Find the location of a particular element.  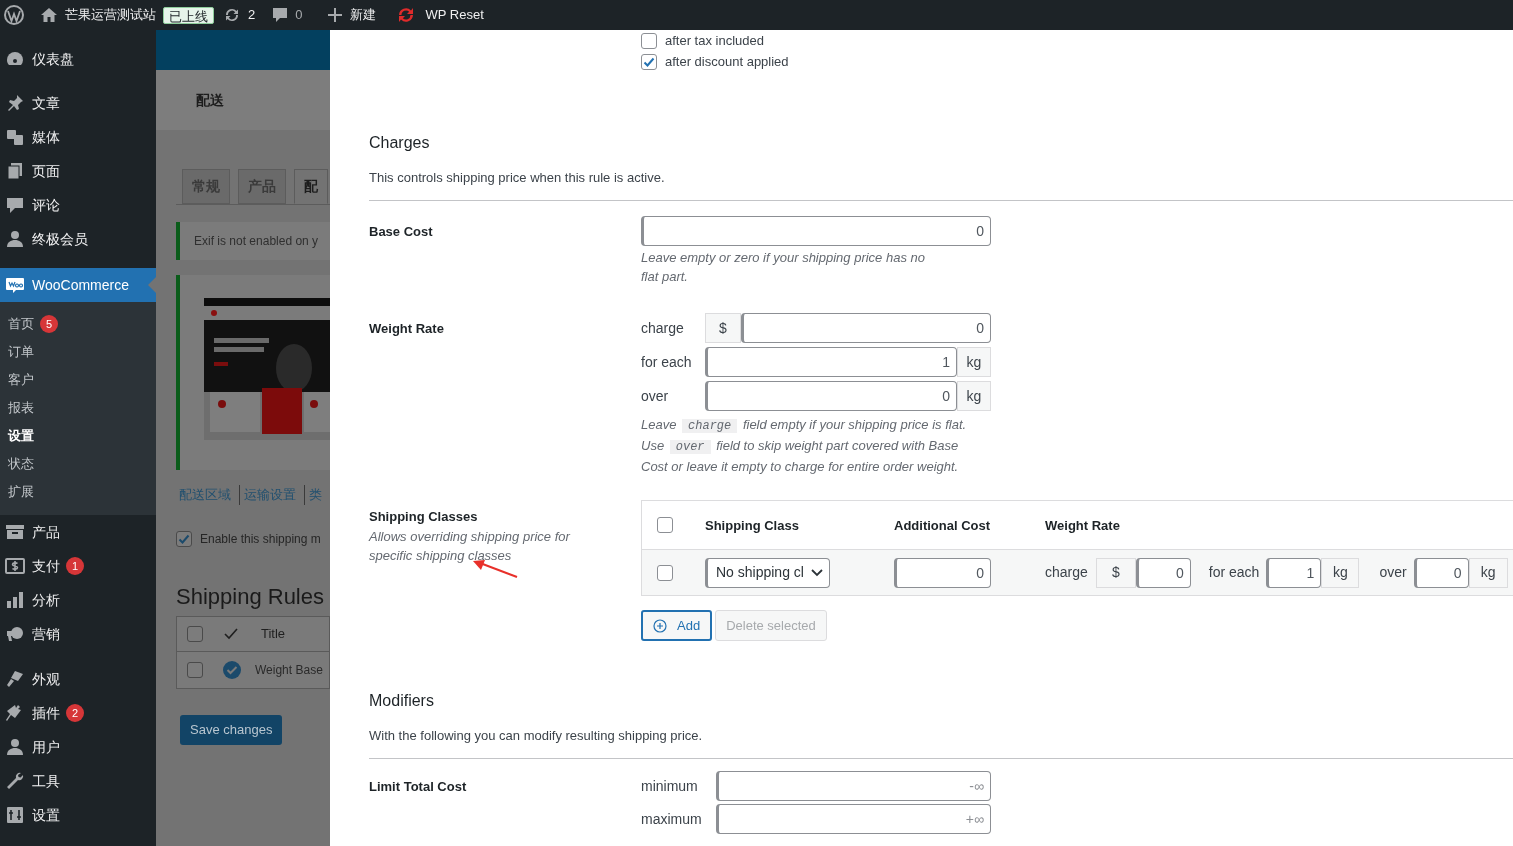

brush-icon is located at coordinates (15, 679).